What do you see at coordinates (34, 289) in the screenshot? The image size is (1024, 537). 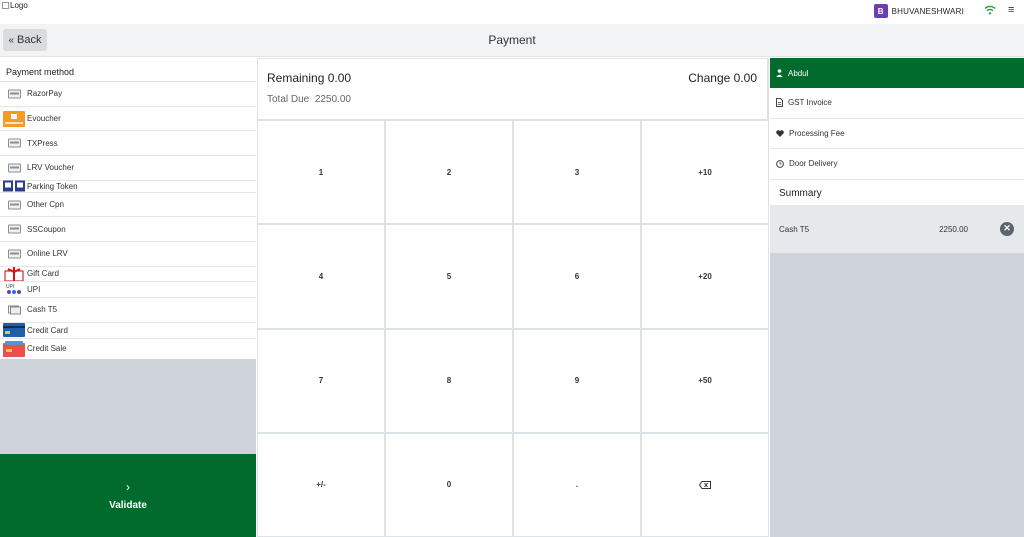 I see `payment-method-label: UPI` at bounding box center [34, 289].